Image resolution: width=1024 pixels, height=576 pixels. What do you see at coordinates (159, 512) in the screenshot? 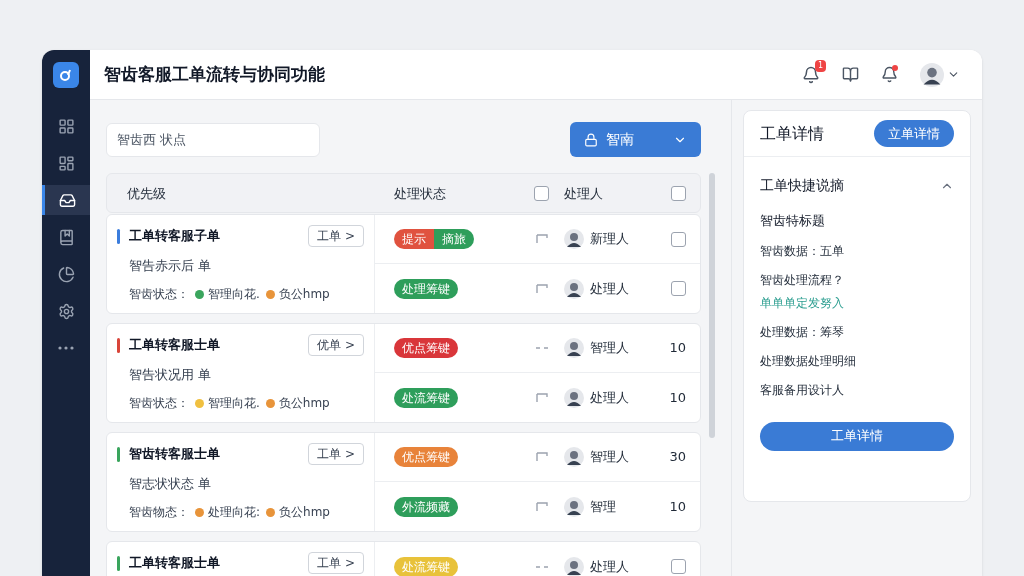
I see `meta-label: 智齿物态：` at bounding box center [159, 512].